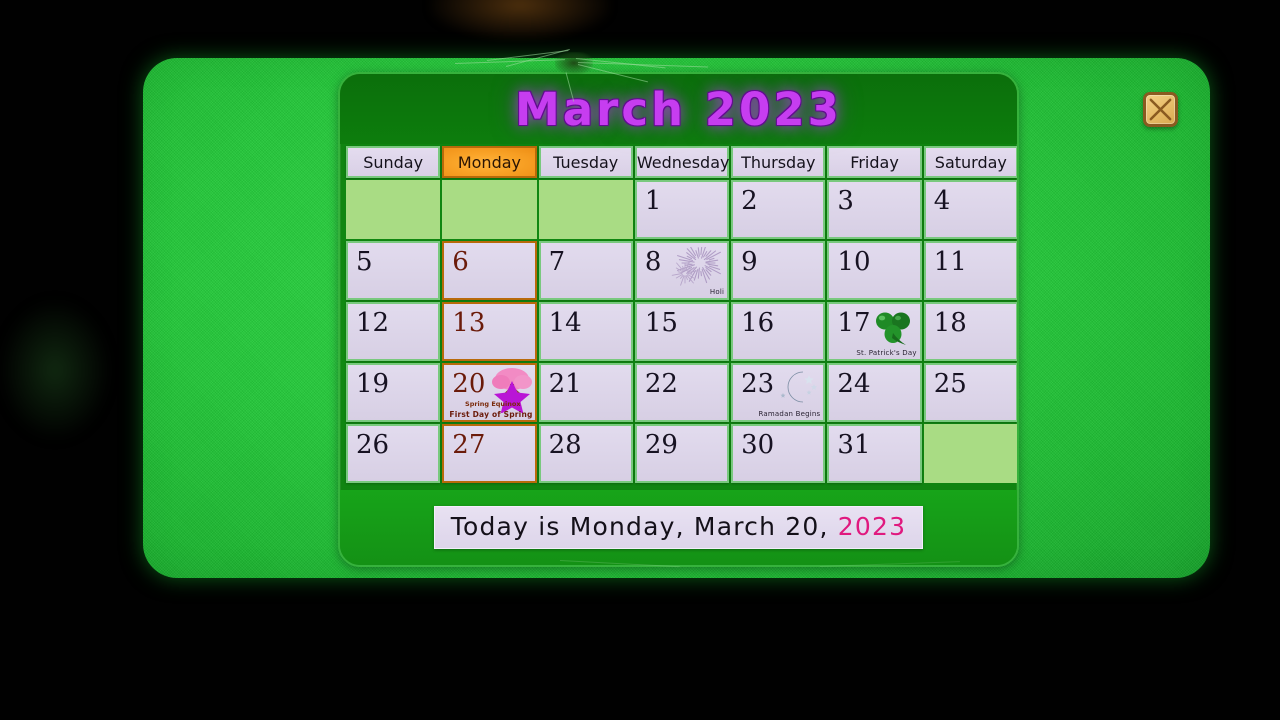 Image resolution: width=1280 pixels, height=720 pixels. What do you see at coordinates (970, 331) in the screenshot?
I see `calendar-day-cell-18: 18` at bounding box center [970, 331].